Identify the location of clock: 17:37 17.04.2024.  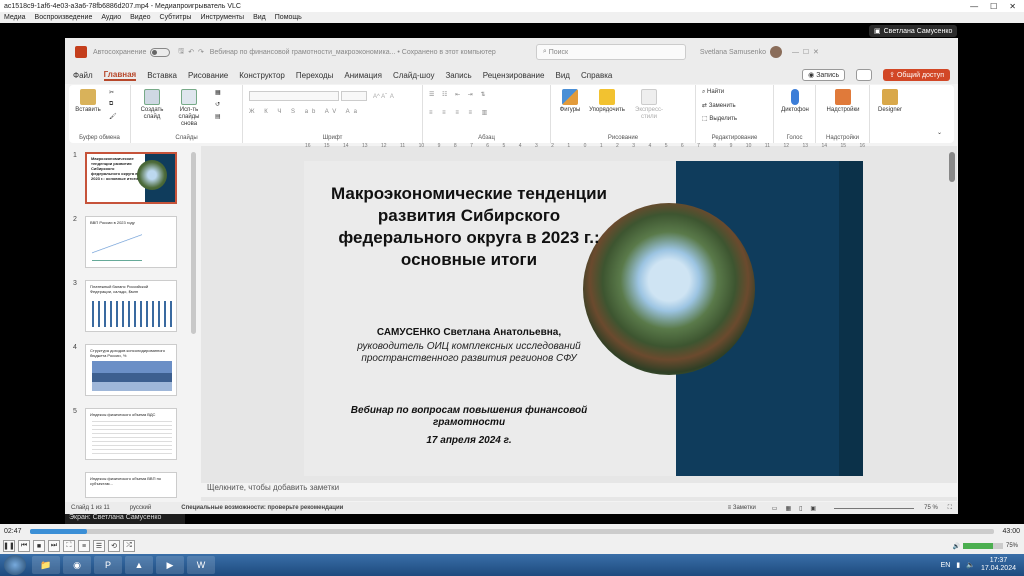
(998, 565).